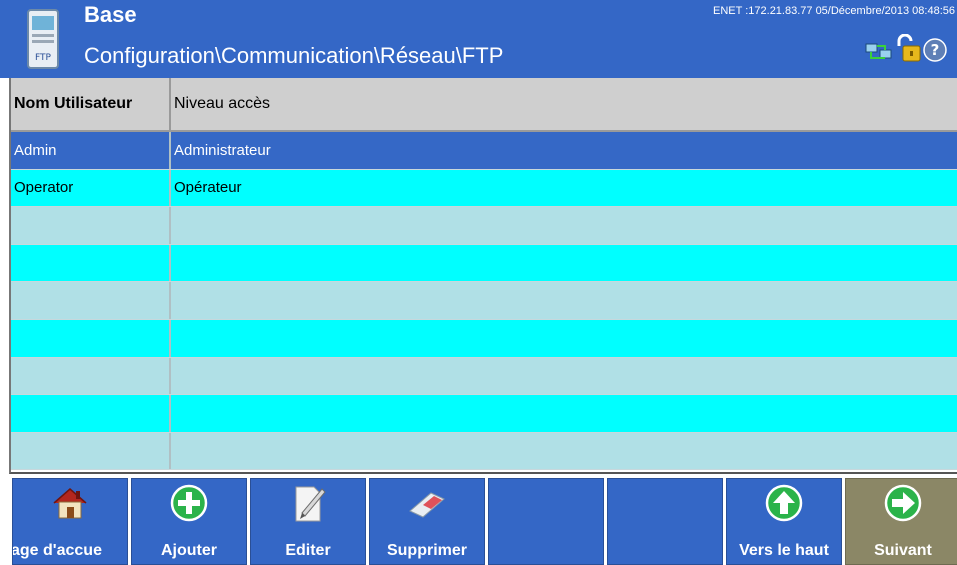 This screenshot has width=957, height=565. What do you see at coordinates (110, 14) in the screenshot?
I see `page-title: Base` at bounding box center [110, 14].